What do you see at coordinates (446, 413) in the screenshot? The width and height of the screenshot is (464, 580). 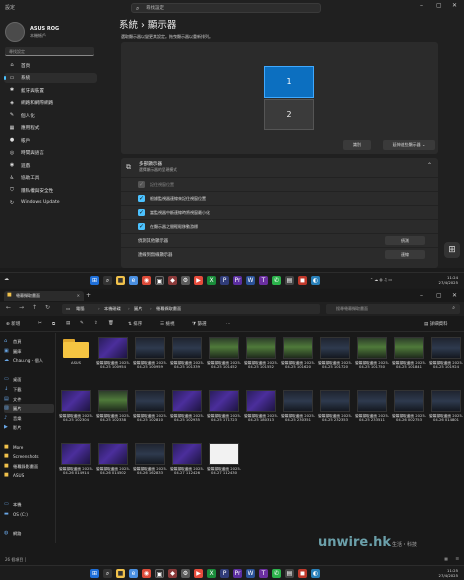 I see `file-item: 螢幕擷取畫面 2025-04-26 014801` at bounding box center [446, 413].